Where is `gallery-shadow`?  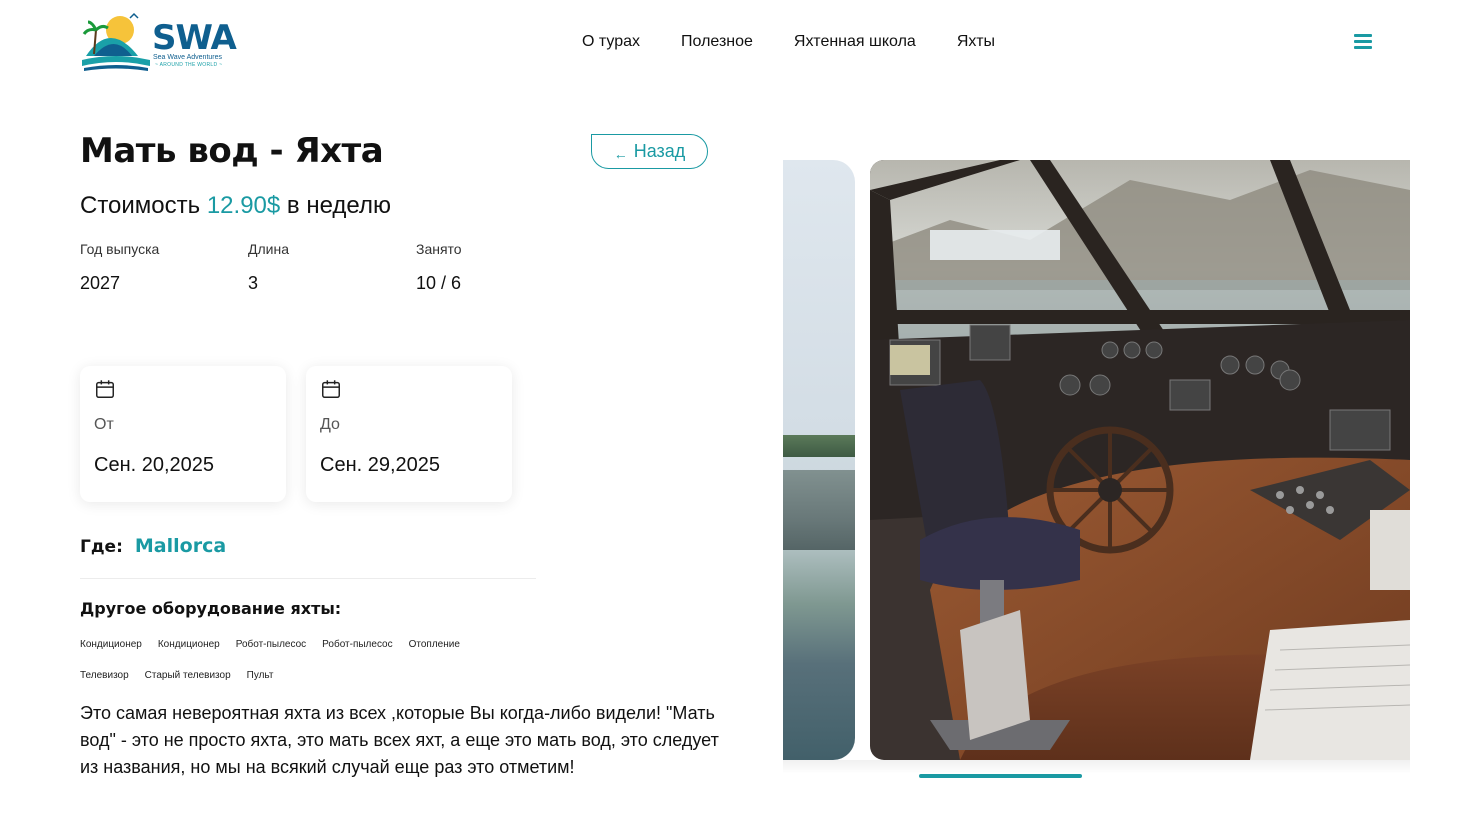
gallery-shadow is located at coordinates (1096, 767).